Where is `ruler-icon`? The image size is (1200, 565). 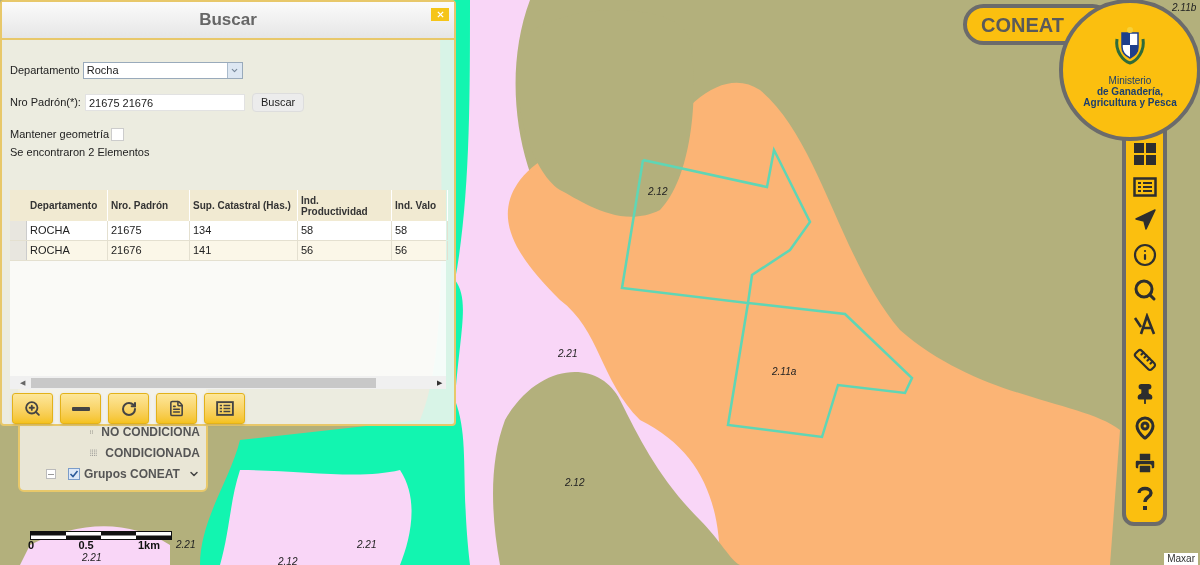 ruler-icon is located at coordinates (1144, 360).